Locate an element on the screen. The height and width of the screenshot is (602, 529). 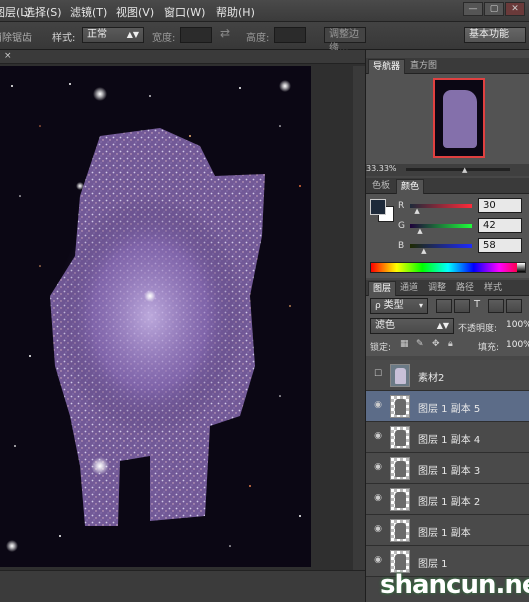
layer-name: 图层 1 副本 is located at coordinates (444, 533).